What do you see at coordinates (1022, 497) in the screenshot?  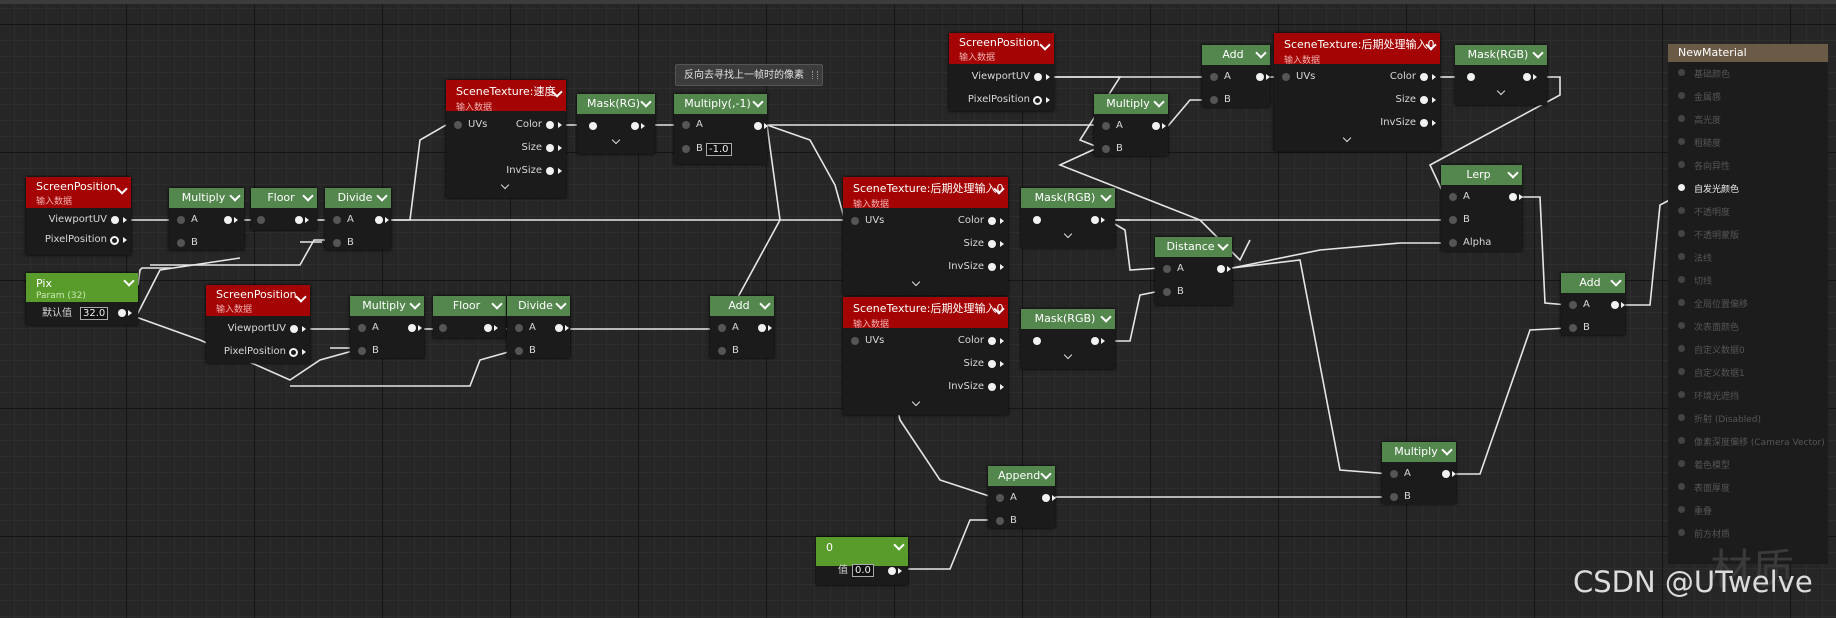 I see `node-append: Append A B` at bounding box center [1022, 497].